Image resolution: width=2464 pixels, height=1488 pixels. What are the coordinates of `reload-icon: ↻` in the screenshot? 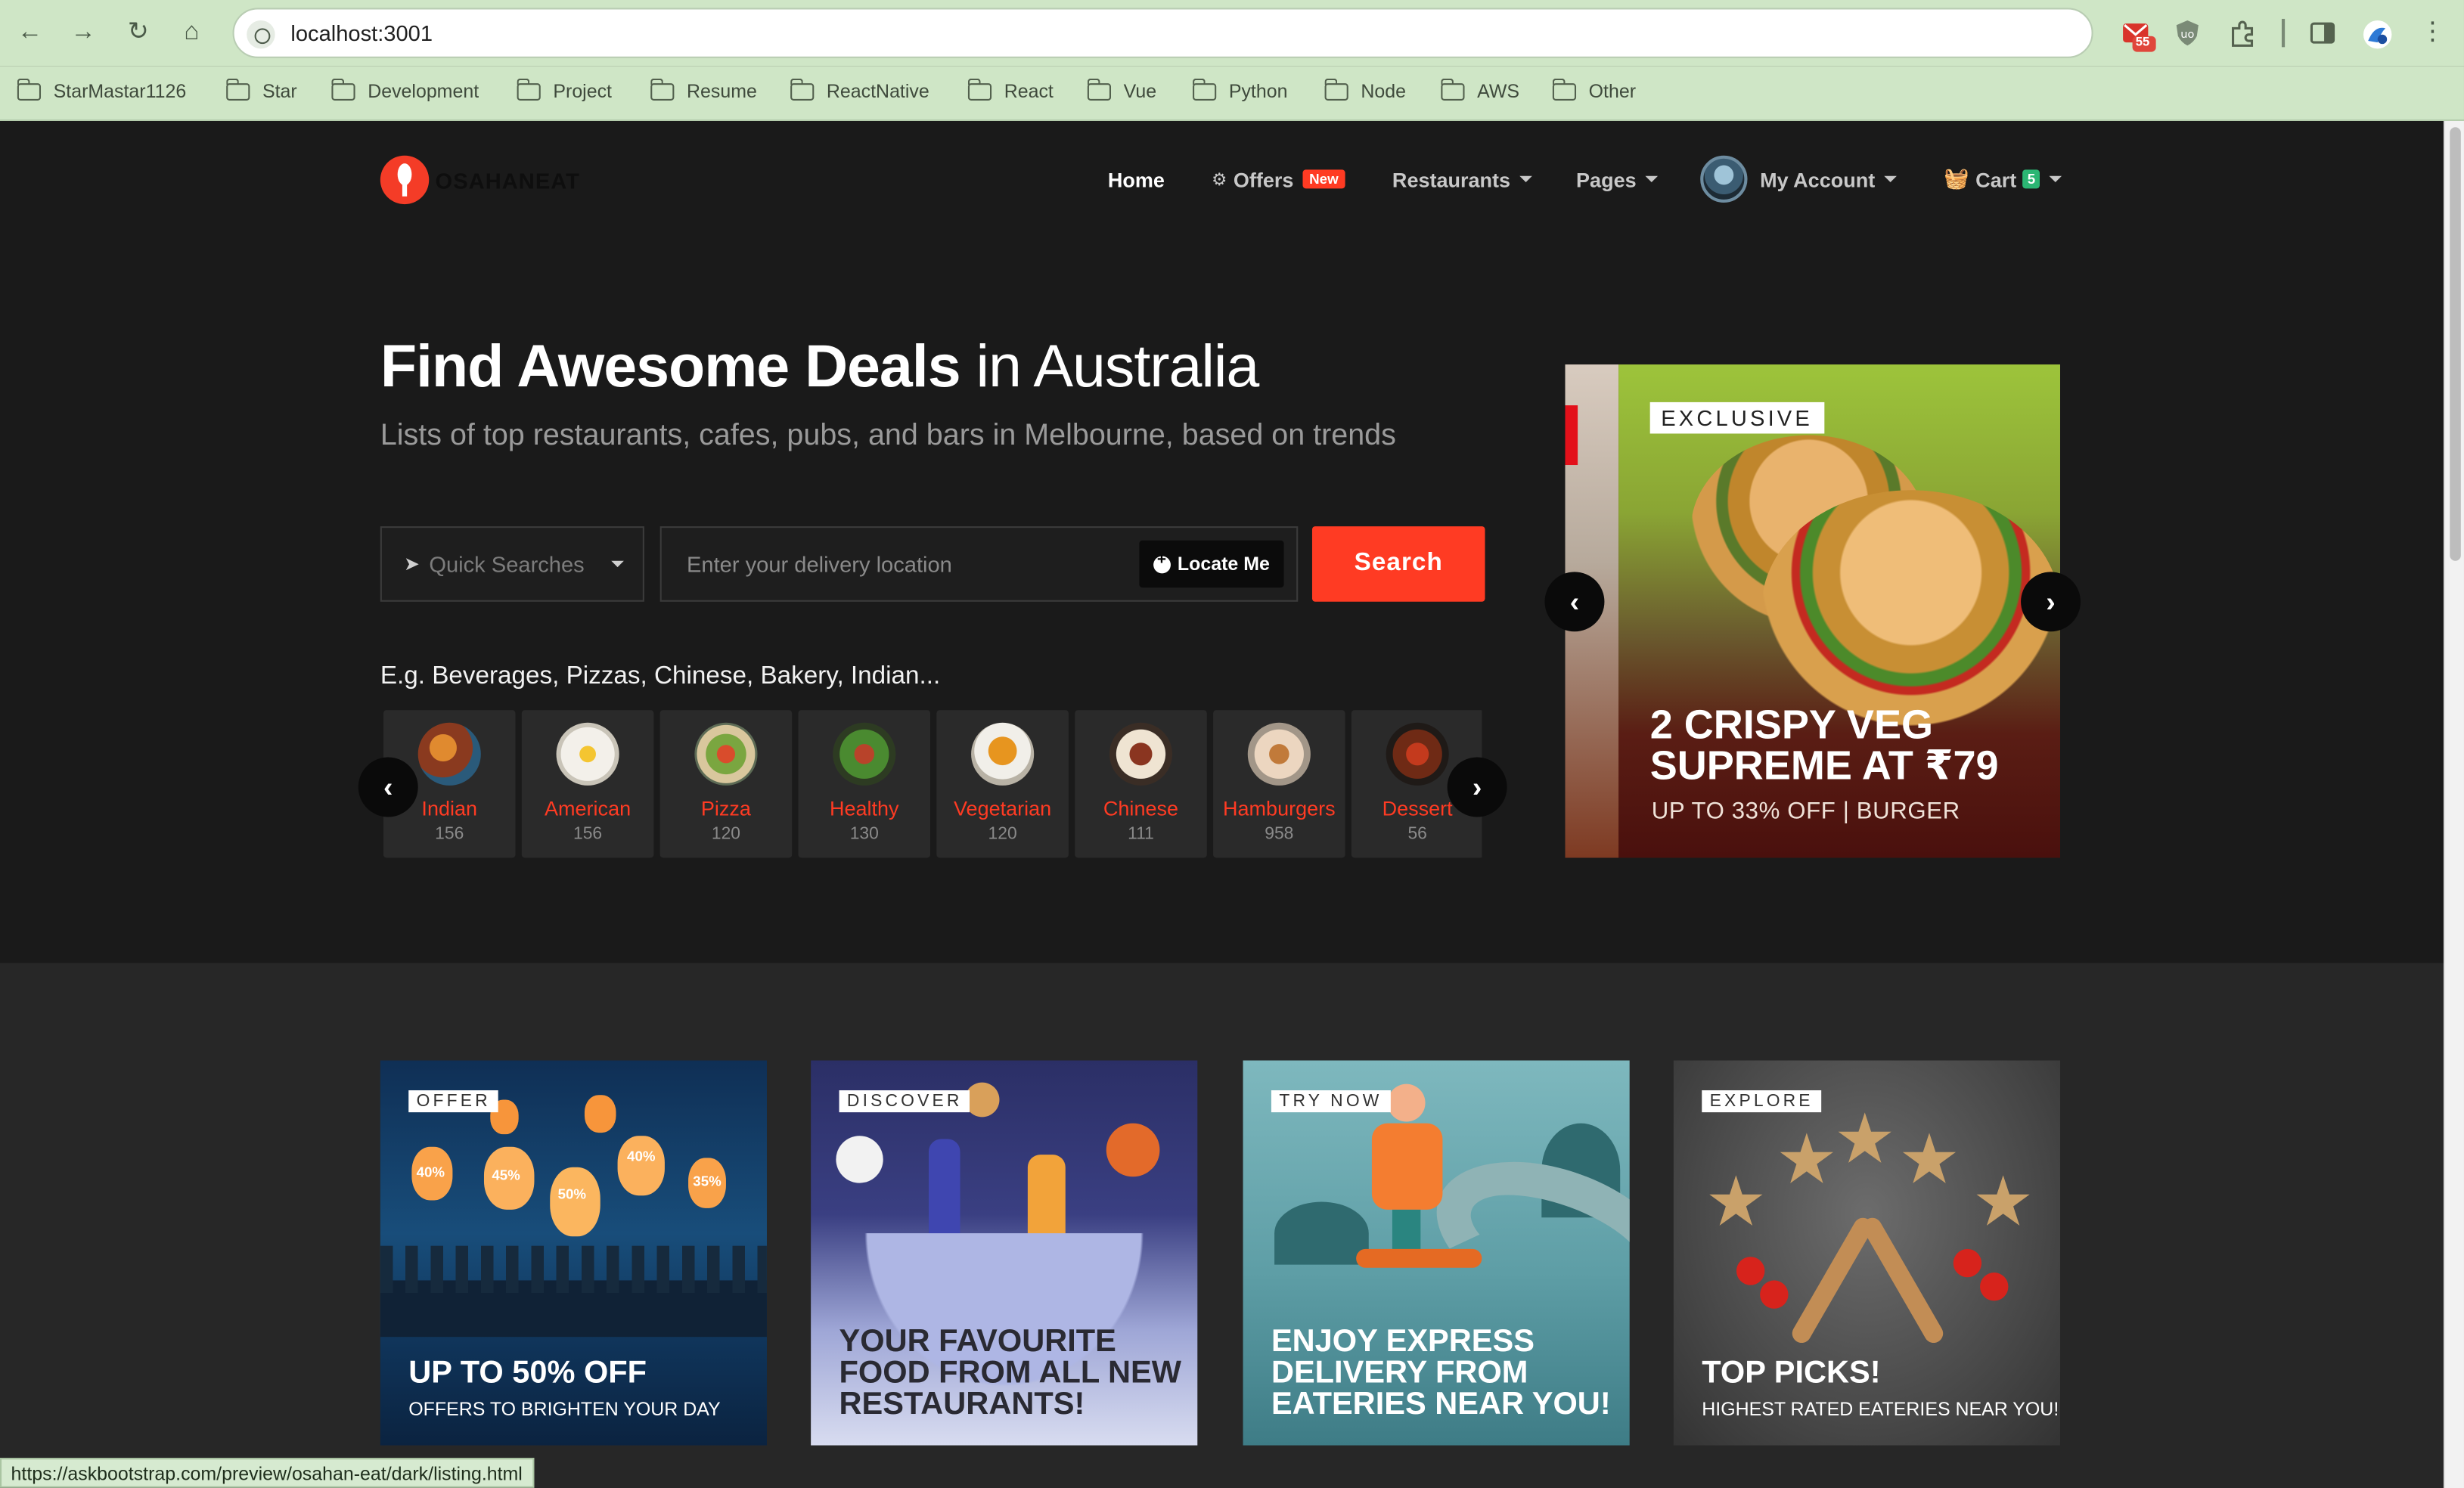 It's located at (138, 33).